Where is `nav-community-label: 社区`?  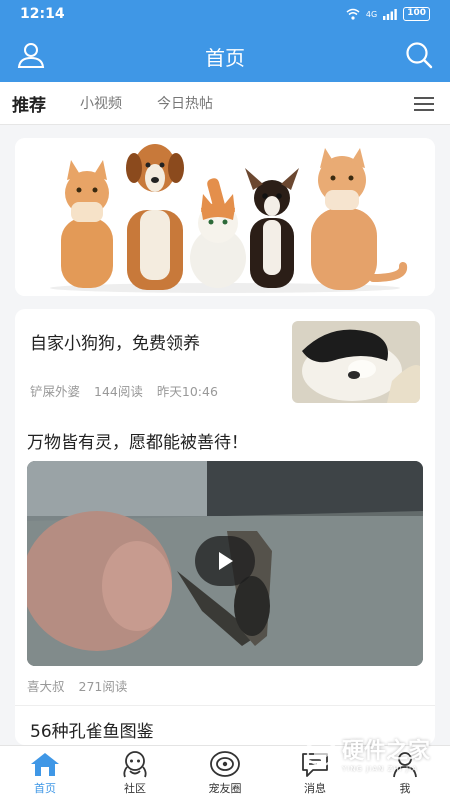
nav-community-label: 社区 is located at coordinates (135, 788).